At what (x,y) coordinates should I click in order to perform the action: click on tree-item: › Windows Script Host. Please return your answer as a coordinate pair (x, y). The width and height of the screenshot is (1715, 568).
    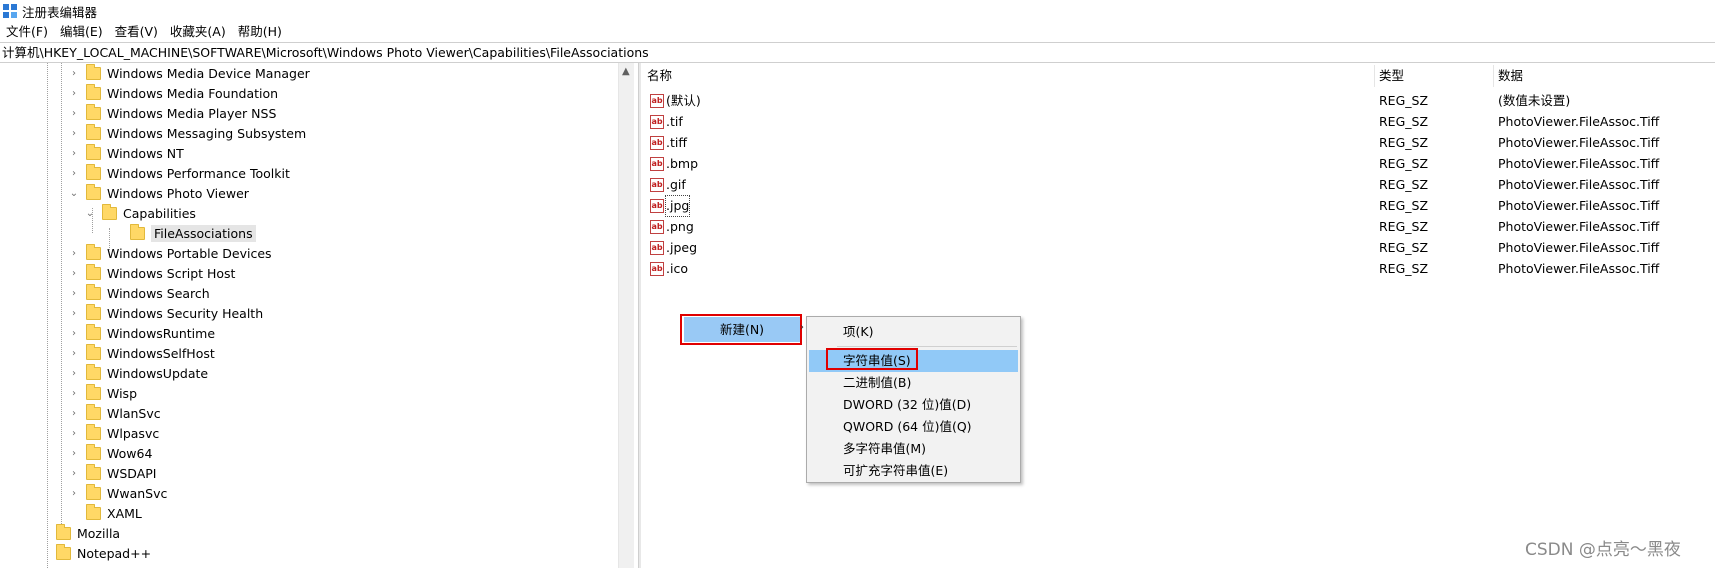
    Looking at the image, I should click on (151, 273).